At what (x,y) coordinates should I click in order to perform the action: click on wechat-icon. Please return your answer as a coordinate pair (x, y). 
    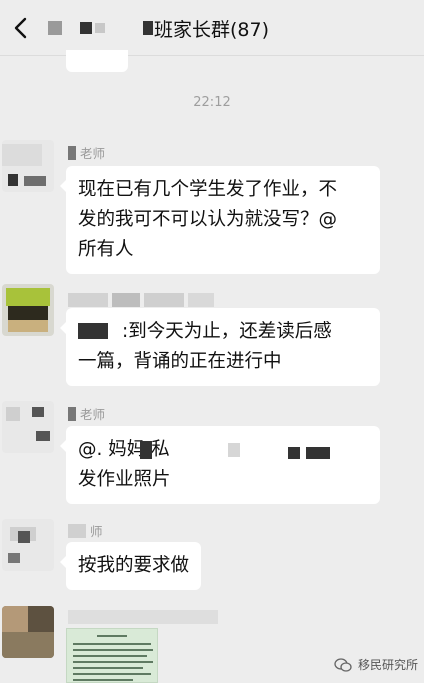
    Looking at the image, I should click on (343, 664).